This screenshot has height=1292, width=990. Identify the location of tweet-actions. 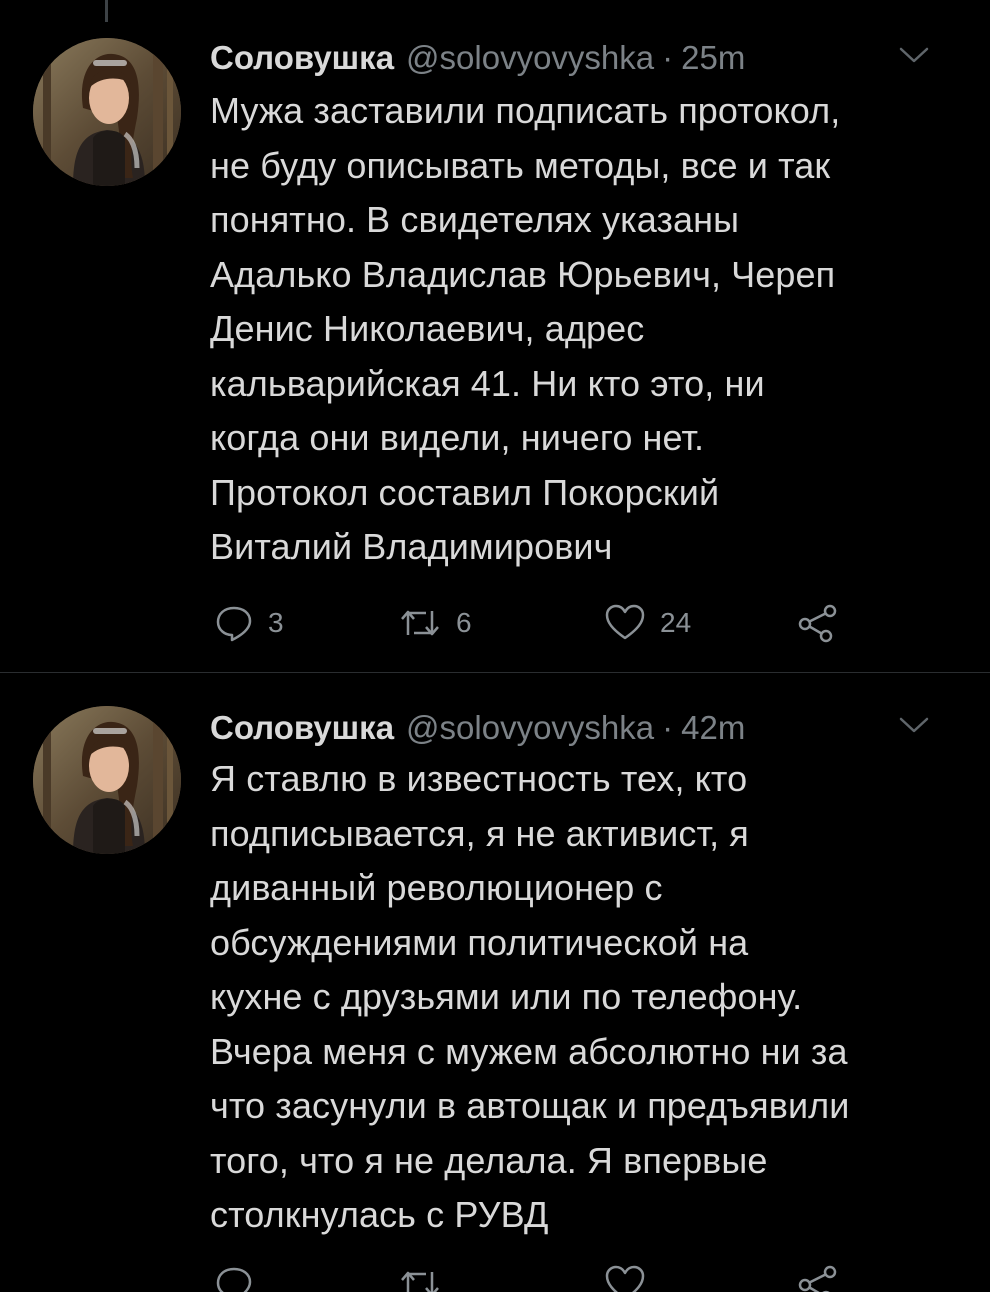
(534, 1277).